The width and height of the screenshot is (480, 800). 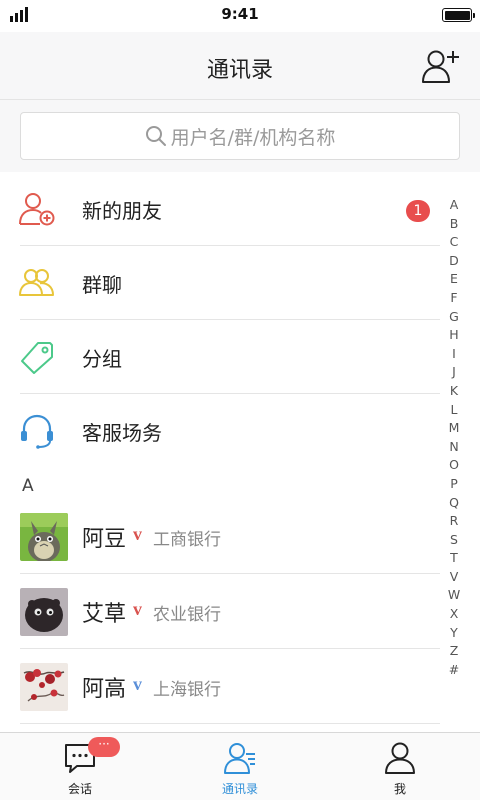 What do you see at coordinates (399, 789) in the screenshot?
I see `tab-label: 我` at bounding box center [399, 789].